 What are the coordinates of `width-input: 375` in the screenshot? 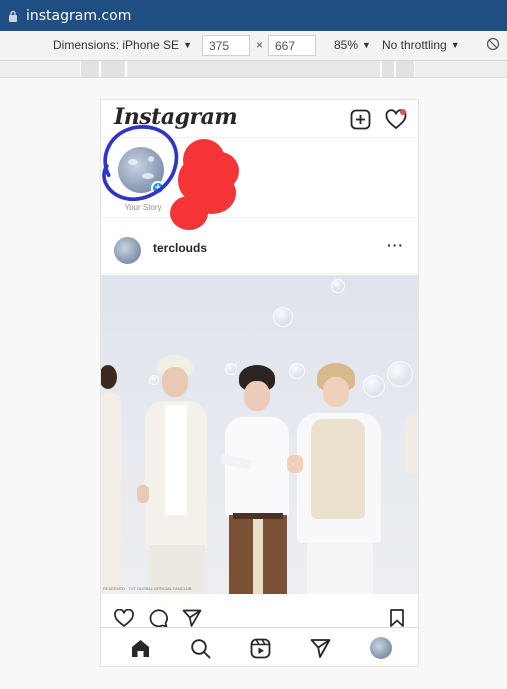 It's located at (226, 45).